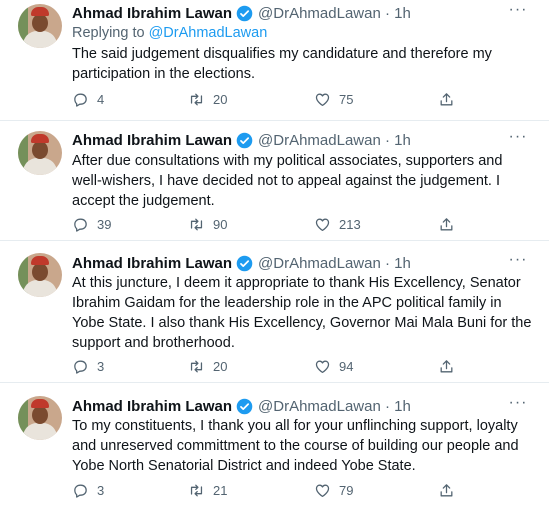 Image resolution: width=549 pixels, height=517 pixels. Describe the element at coordinates (220, 224) in the screenshot. I see `retweet-count: 90` at that location.